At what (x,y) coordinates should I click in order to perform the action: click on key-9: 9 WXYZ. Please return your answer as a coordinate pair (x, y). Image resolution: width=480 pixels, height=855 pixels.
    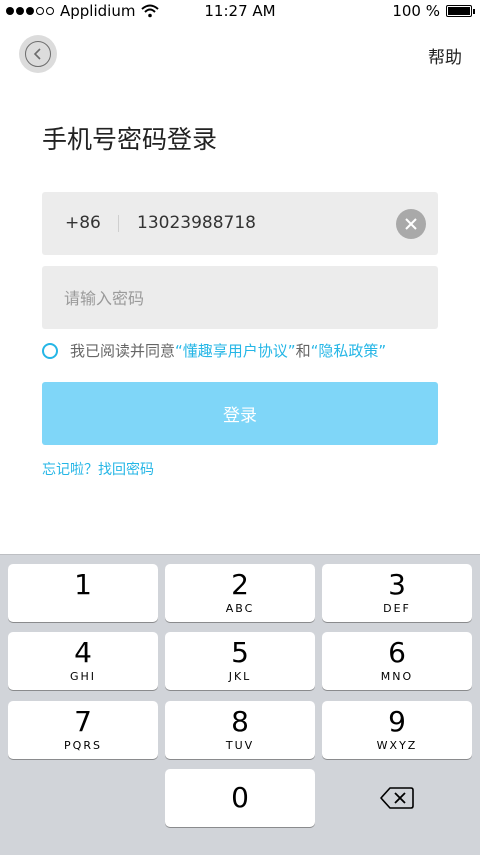
    Looking at the image, I should click on (397, 730).